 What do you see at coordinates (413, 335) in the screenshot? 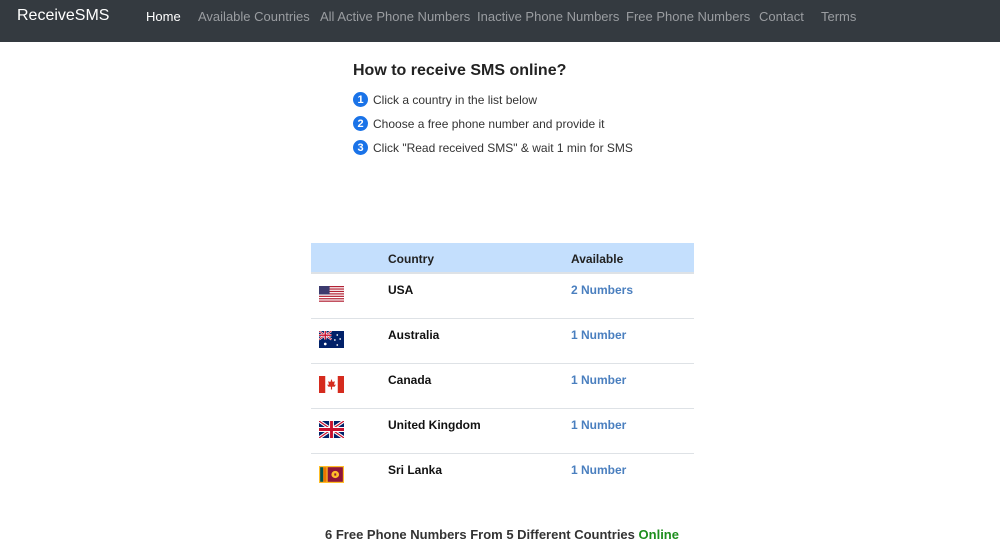
I see `country-name: Australia` at bounding box center [413, 335].